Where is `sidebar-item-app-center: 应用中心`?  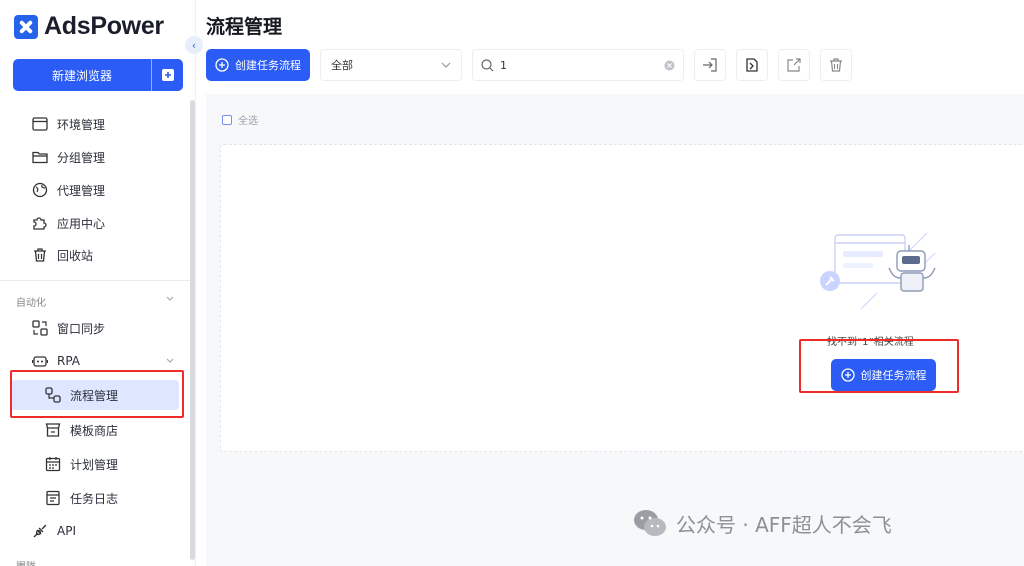
sidebar-item-app-center: 应用中心 is located at coordinates (95, 223).